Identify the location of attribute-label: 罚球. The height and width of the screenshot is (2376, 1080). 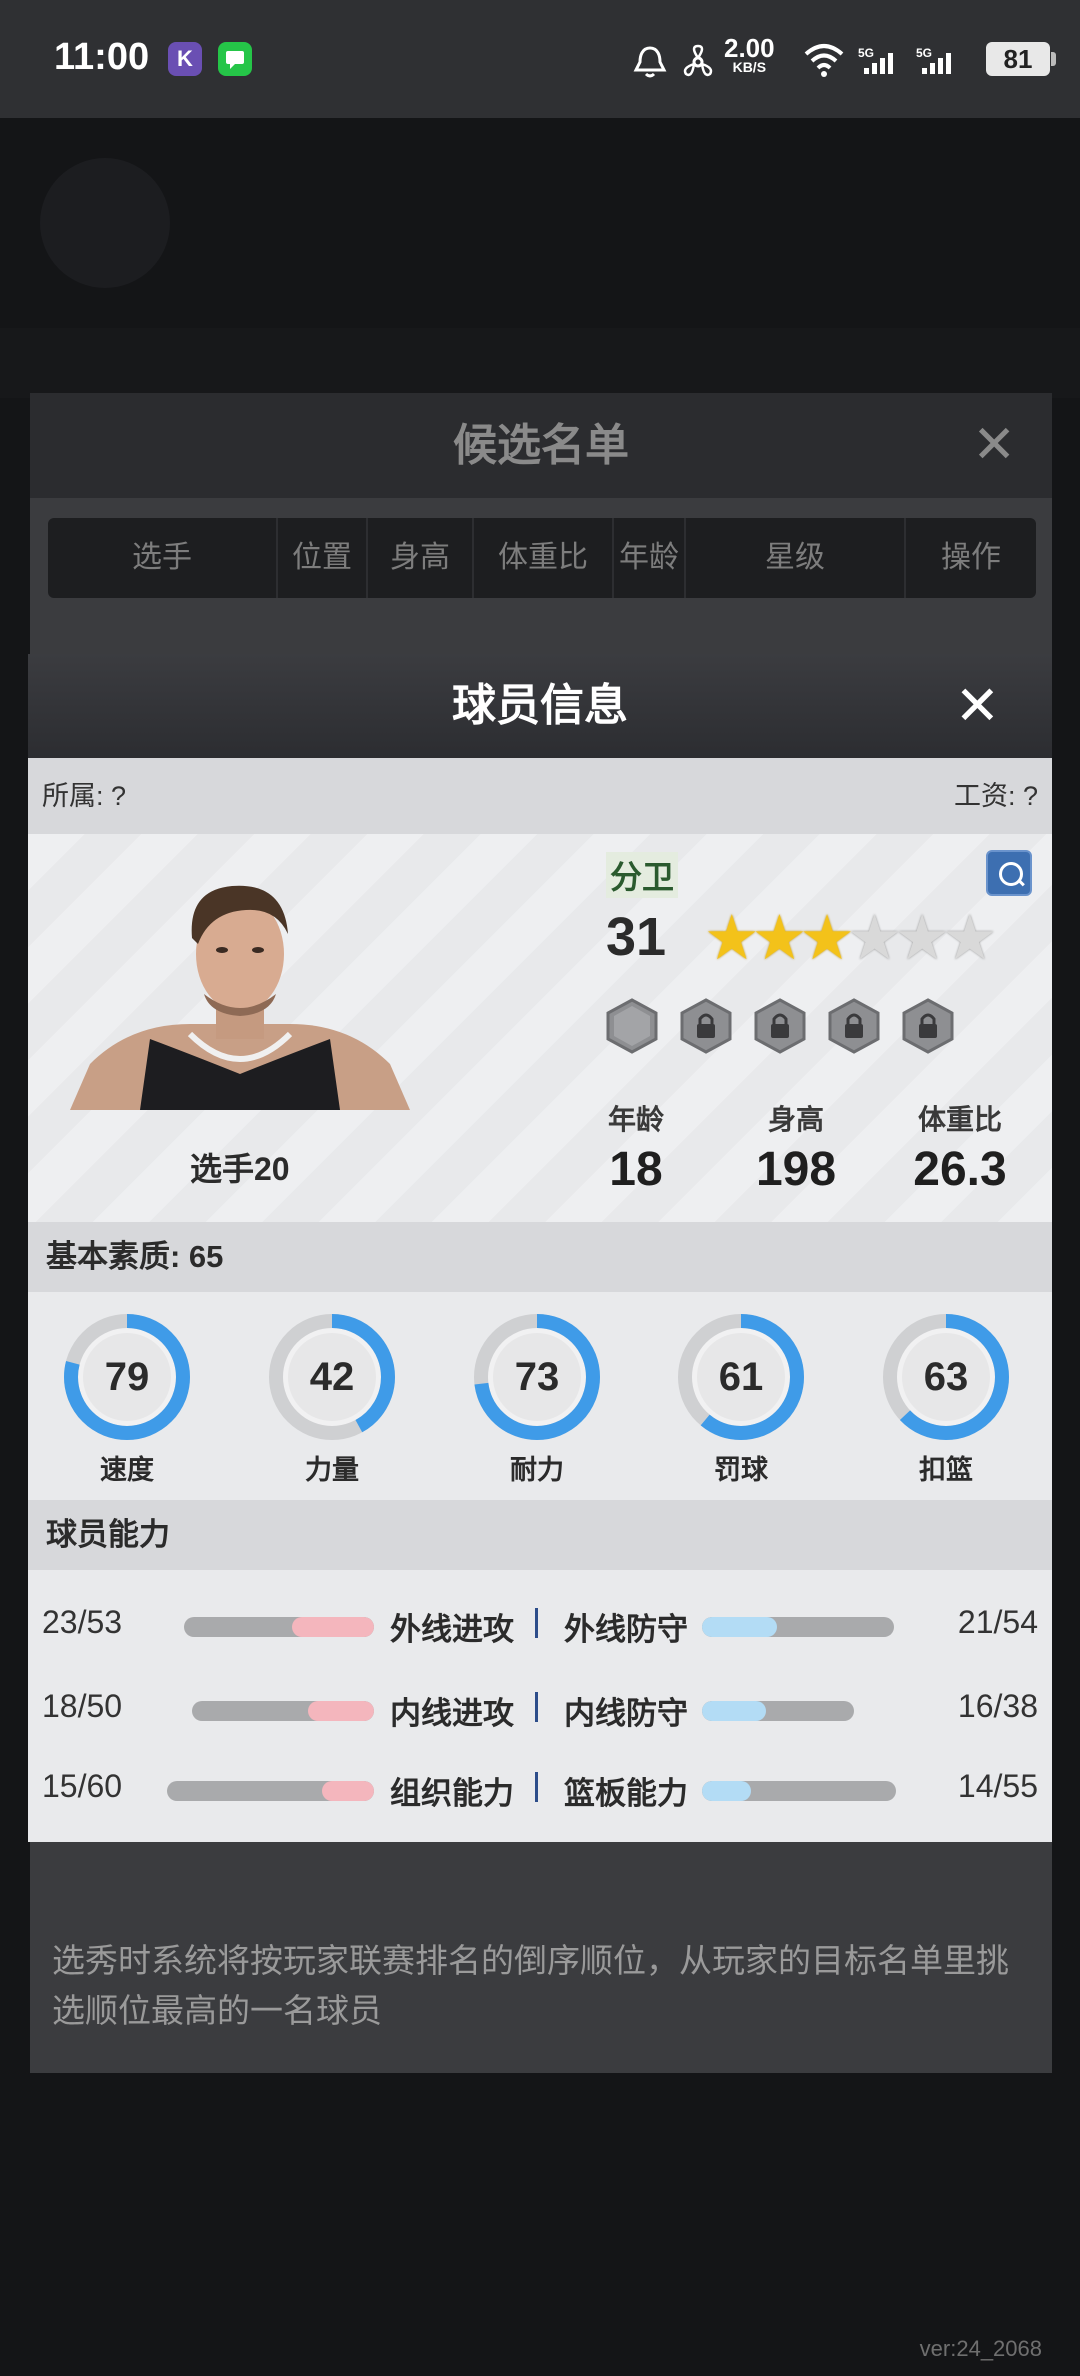
(741, 1470).